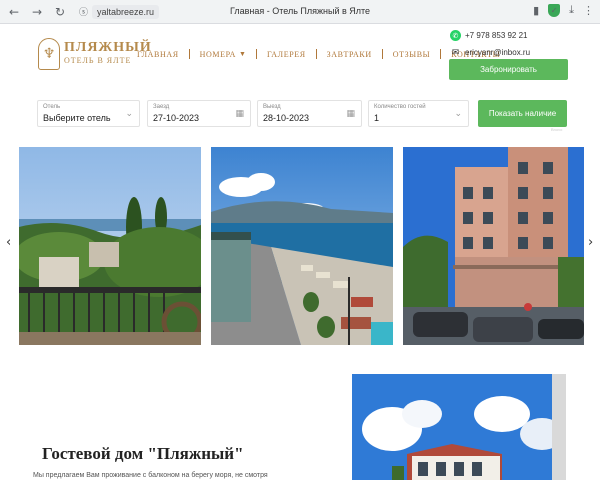 This screenshot has height=480, width=600. Describe the element at coordinates (83, 11) in the screenshot. I see `site-info-icon: ⓢ` at that location.